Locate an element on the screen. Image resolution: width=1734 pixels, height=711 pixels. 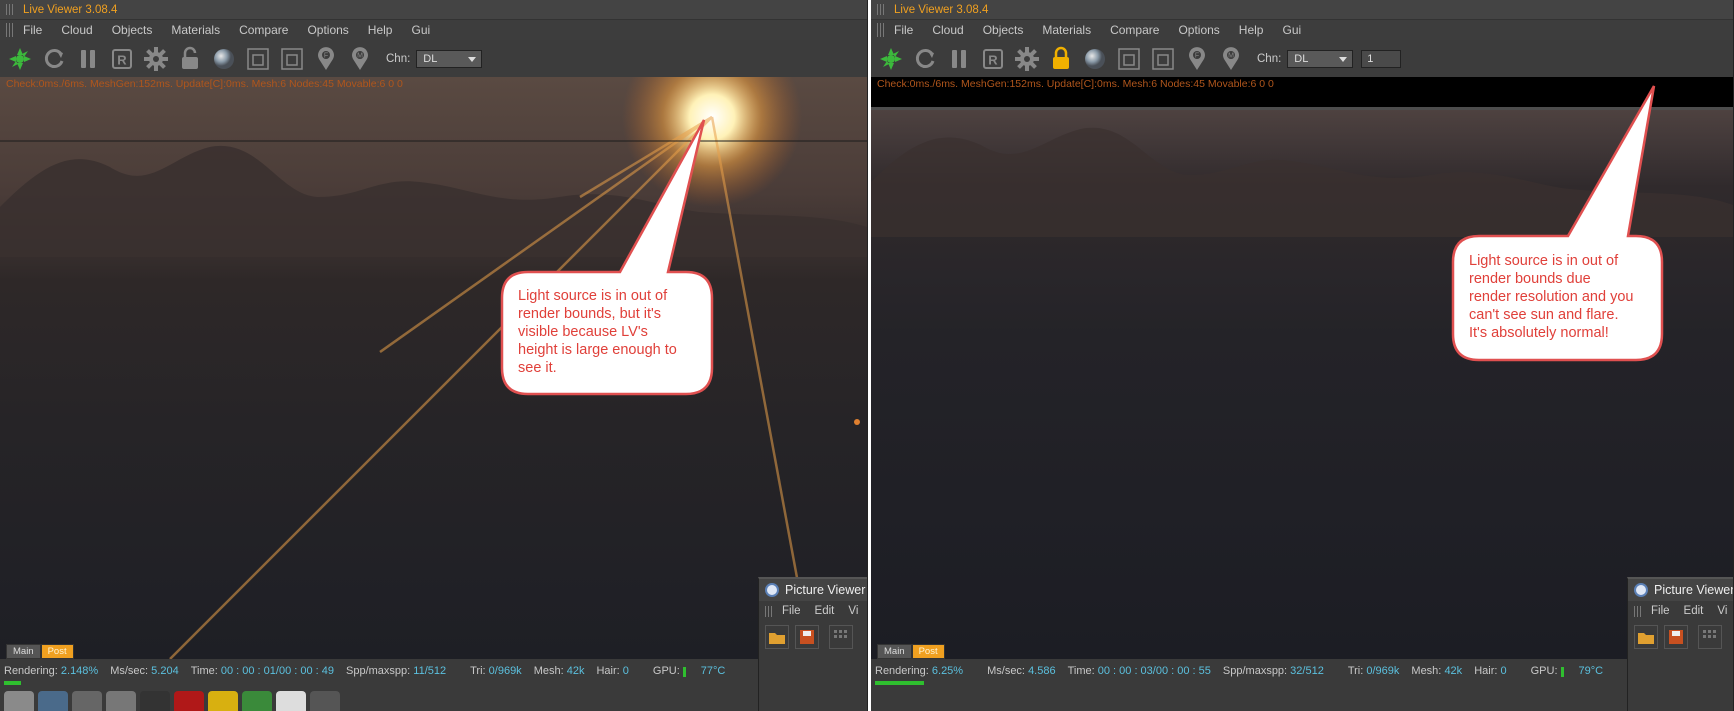
annotation-left-line: visible because LV's is located at coordinates (583, 332).